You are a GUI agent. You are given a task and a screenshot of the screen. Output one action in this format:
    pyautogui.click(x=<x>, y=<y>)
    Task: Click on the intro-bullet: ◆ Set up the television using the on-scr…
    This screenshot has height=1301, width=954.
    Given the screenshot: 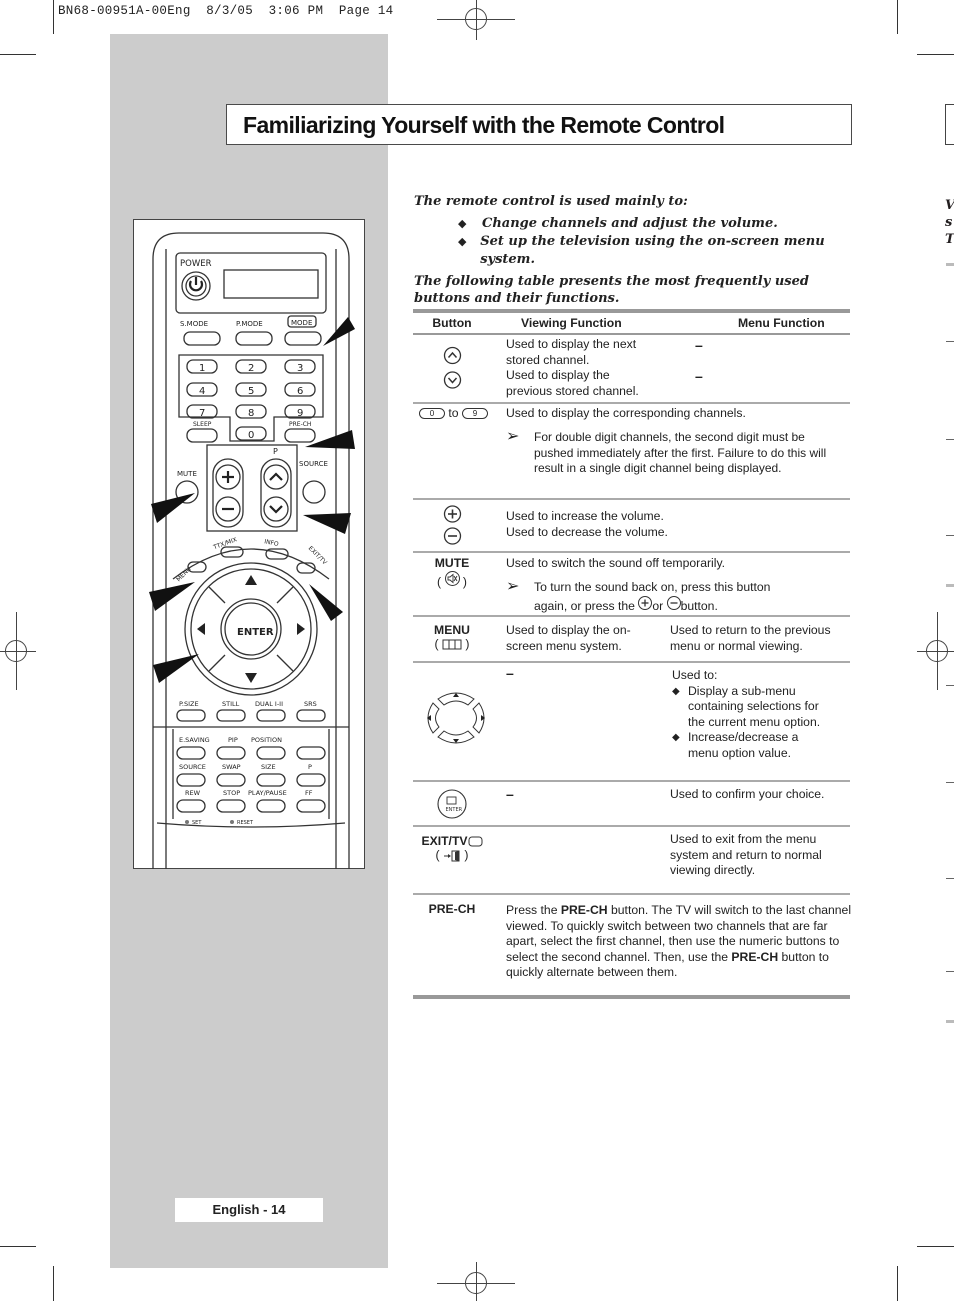 What is the action you would take?
    pyautogui.click(x=641, y=250)
    